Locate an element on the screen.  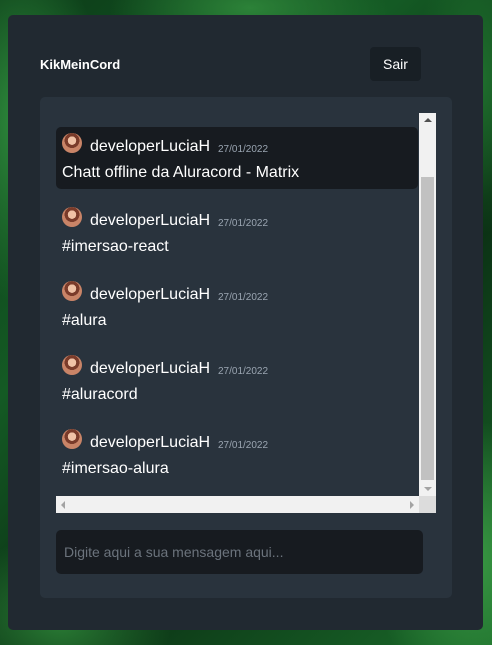
message-input is located at coordinates (239, 552).